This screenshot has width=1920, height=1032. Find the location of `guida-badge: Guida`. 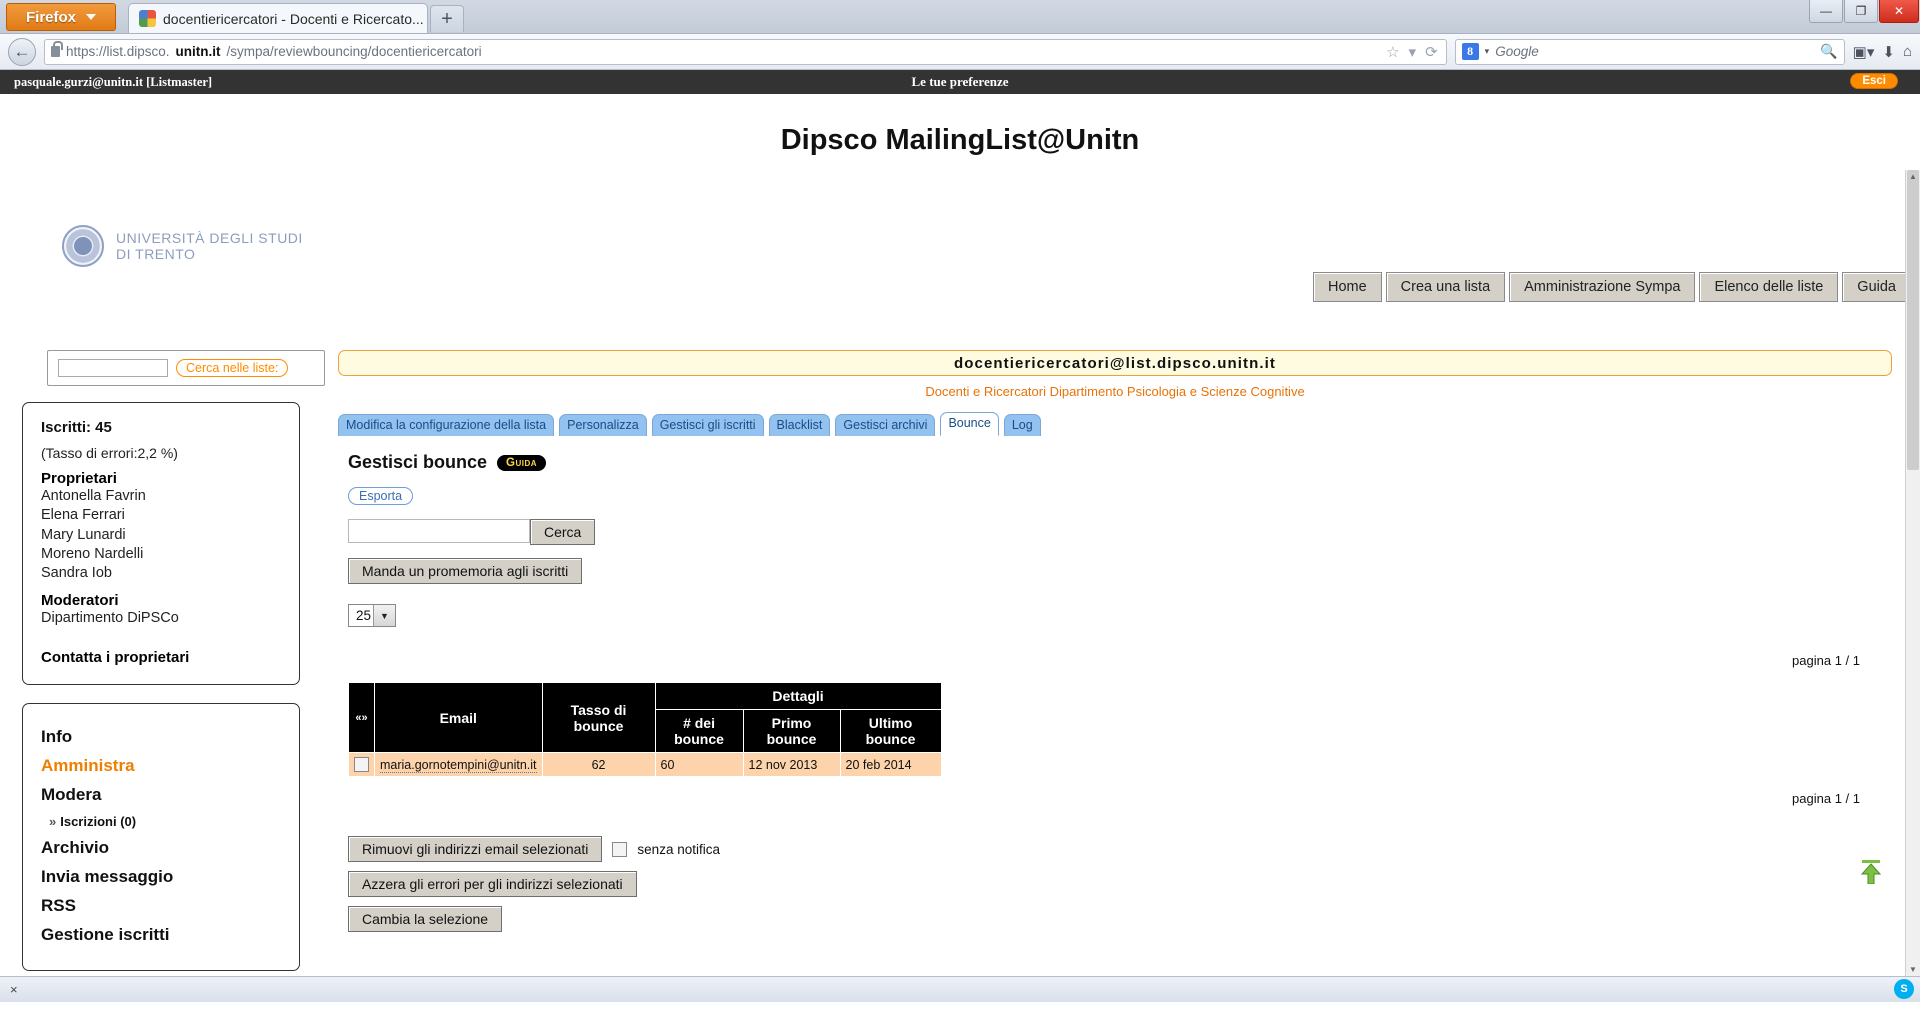

guida-badge: Guida is located at coordinates (522, 462).